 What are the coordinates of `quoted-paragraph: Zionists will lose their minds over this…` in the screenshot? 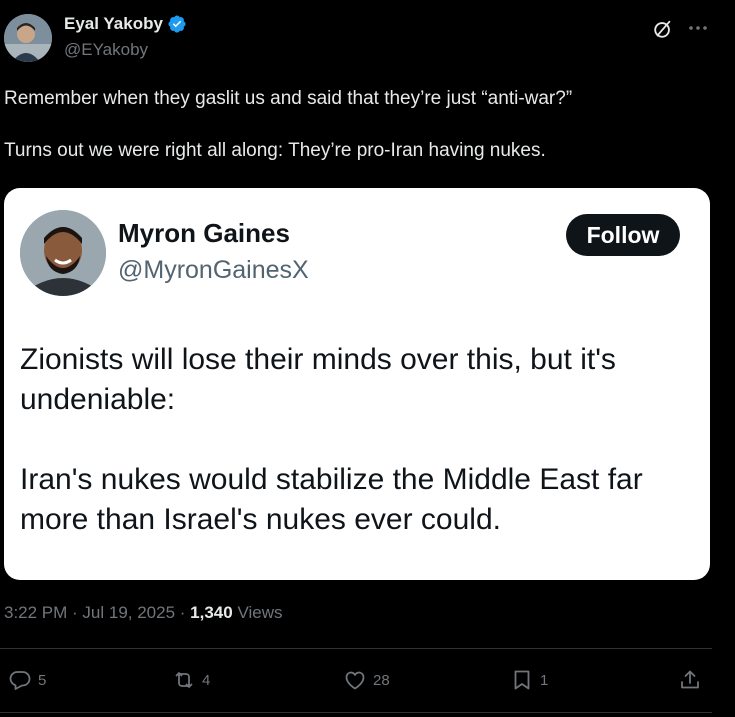 It's located at (318, 379).